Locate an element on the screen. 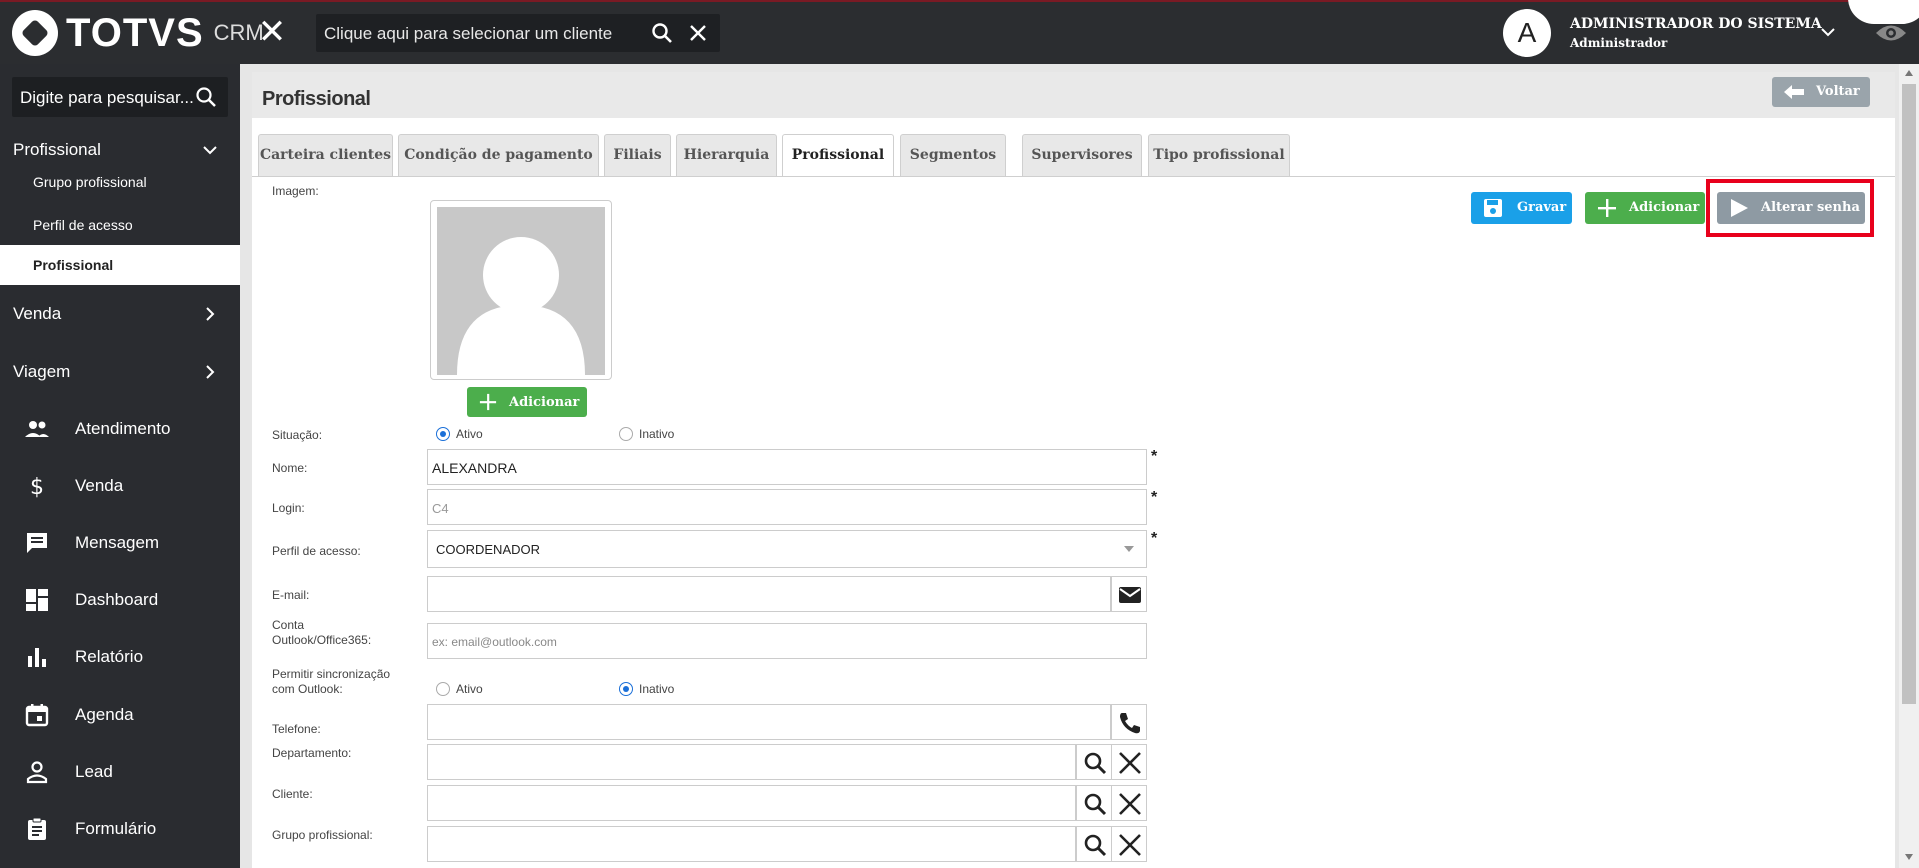  chat-icon is located at coordinates (1883, 12).